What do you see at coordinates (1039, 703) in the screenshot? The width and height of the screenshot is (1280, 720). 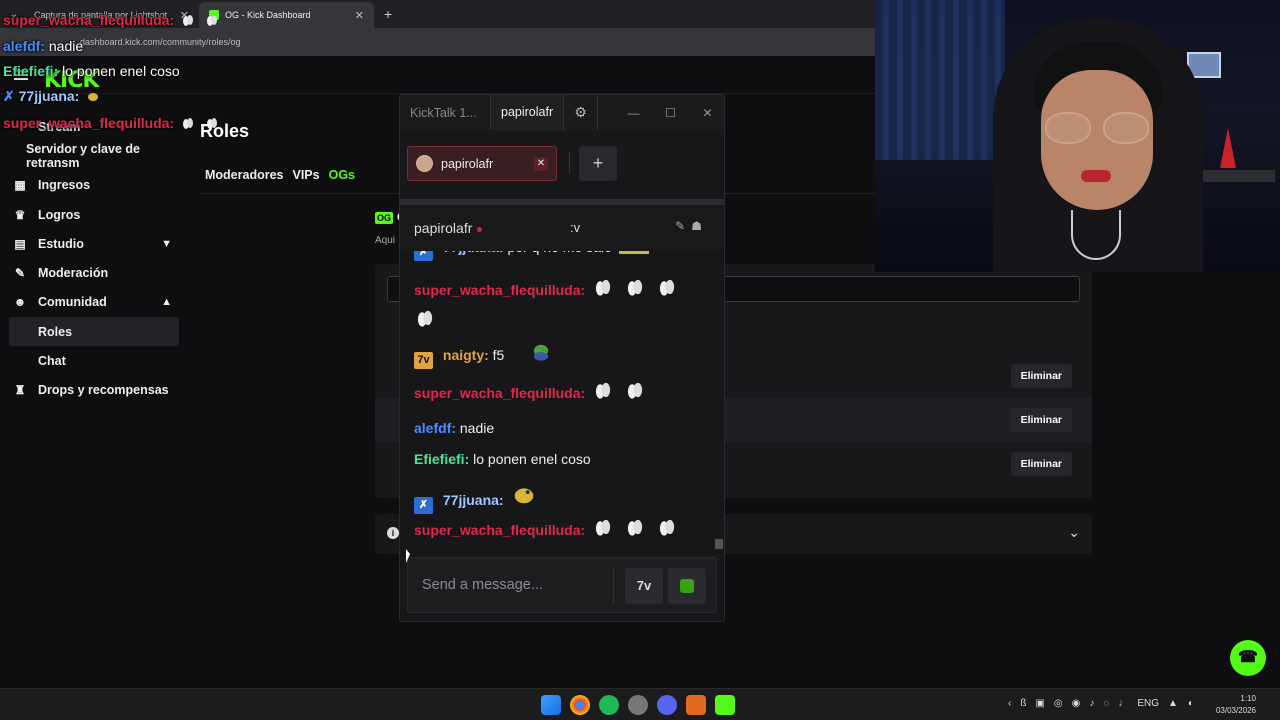 I see `tray-app-icon: ▣` at bounding box center [1039, 703].